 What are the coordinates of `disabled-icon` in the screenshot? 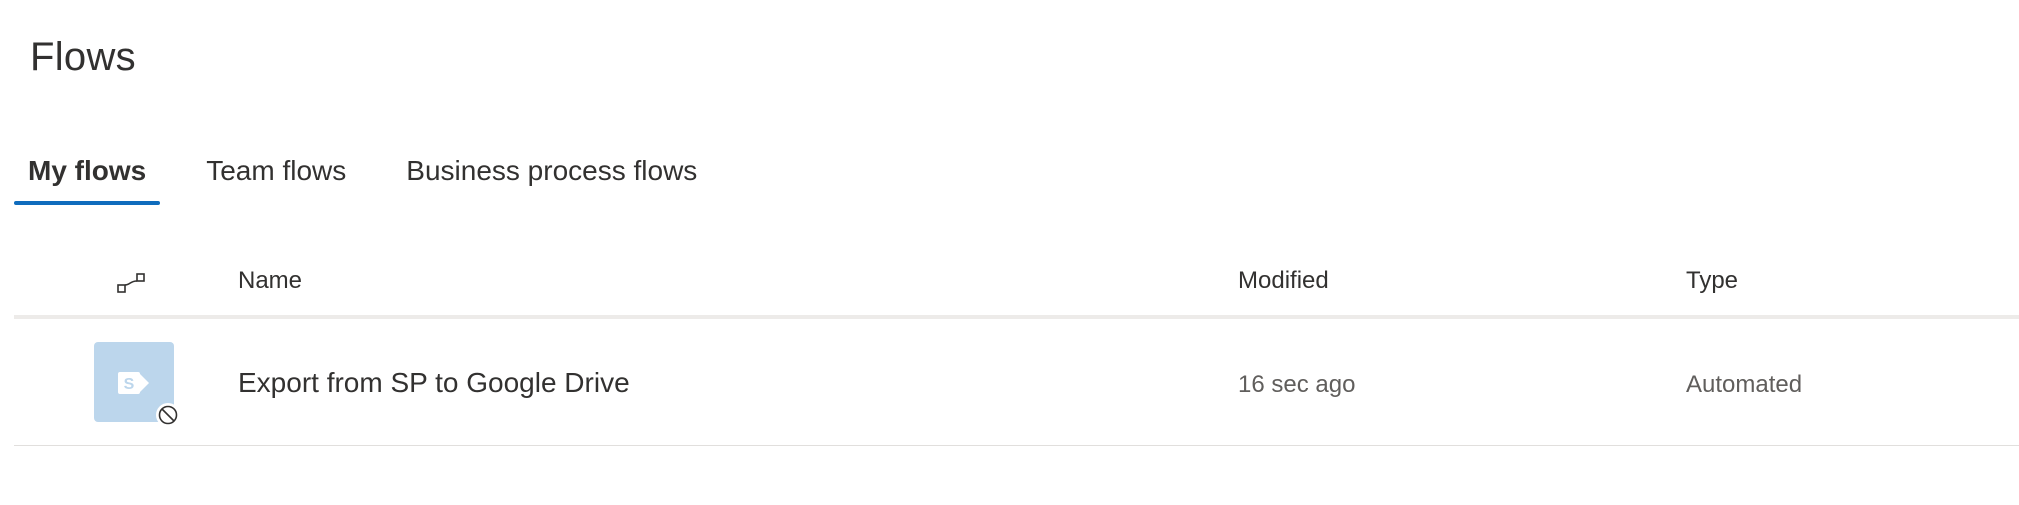 It's located at (168, 415).